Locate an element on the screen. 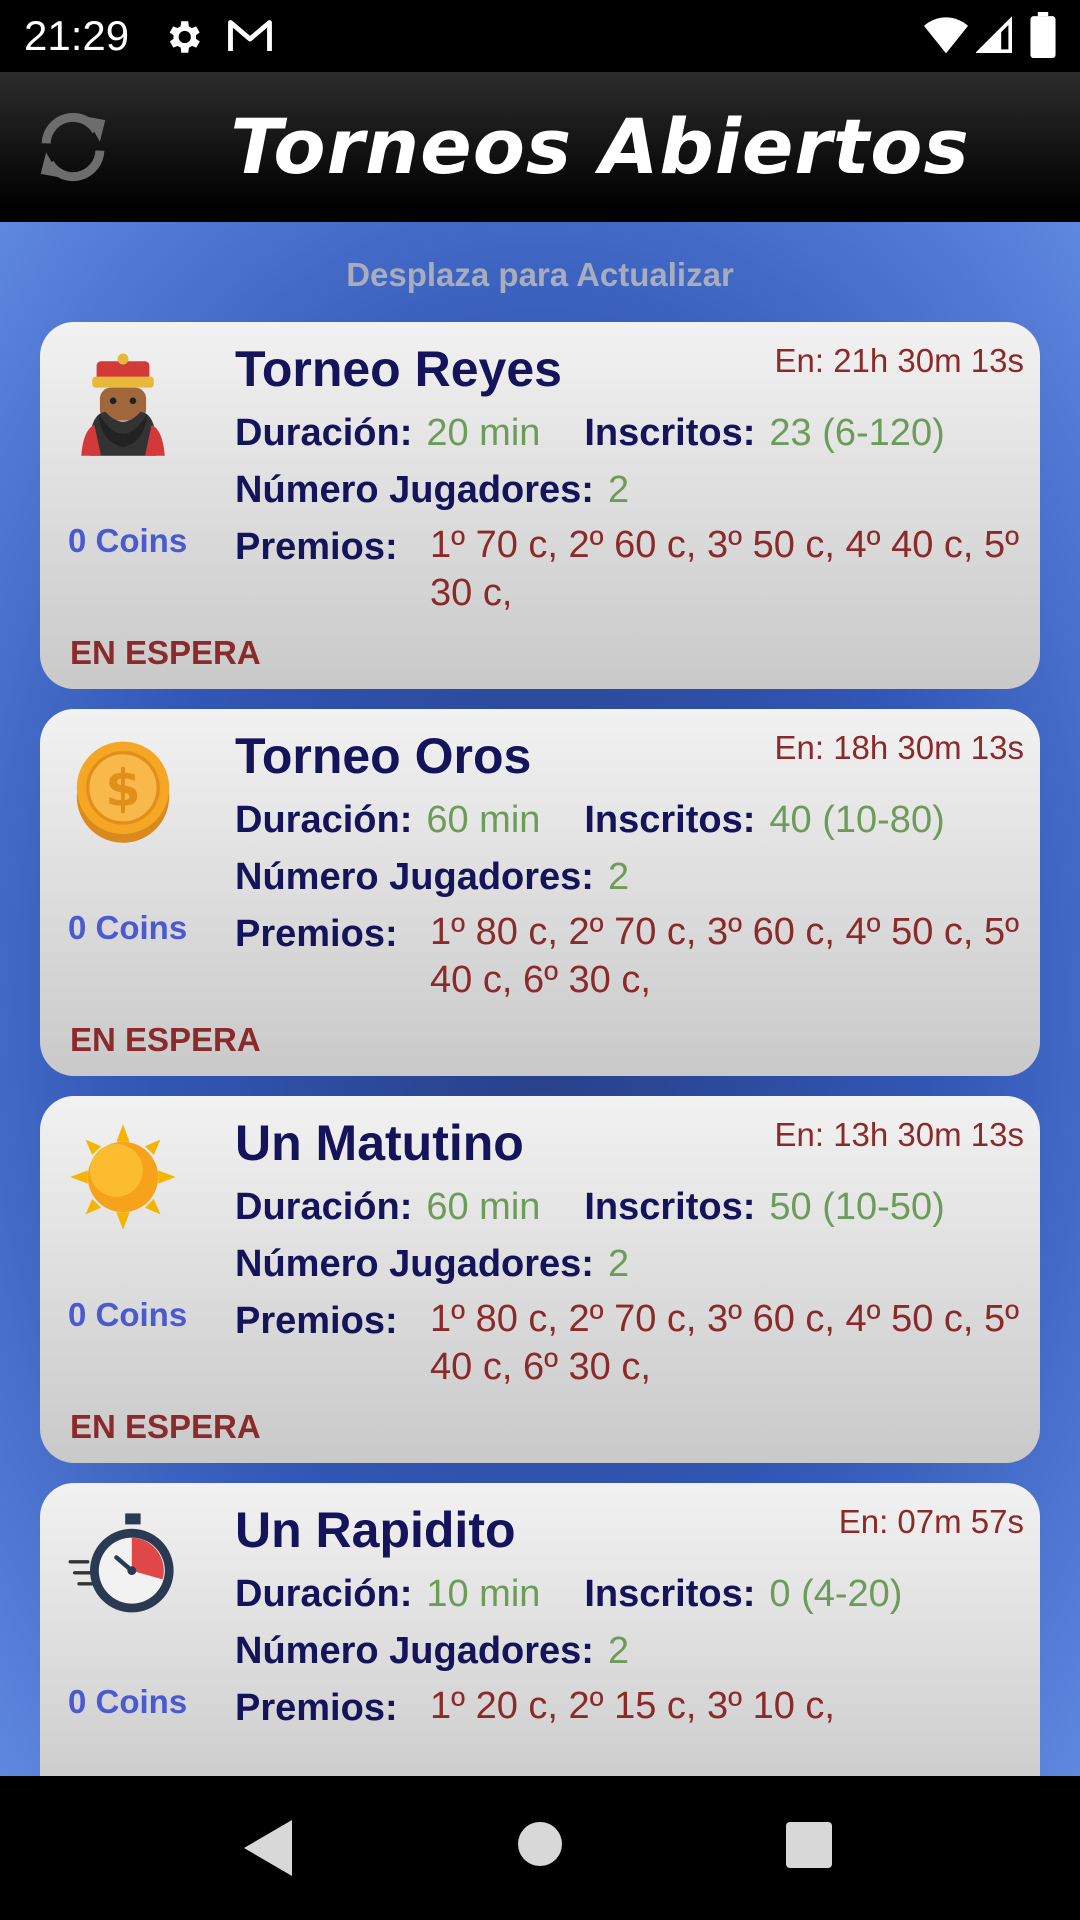 The height and width of the screenshot is (1920, 1080). enrolled-value: 23 (6-120) is located at coordinates (857, 433).